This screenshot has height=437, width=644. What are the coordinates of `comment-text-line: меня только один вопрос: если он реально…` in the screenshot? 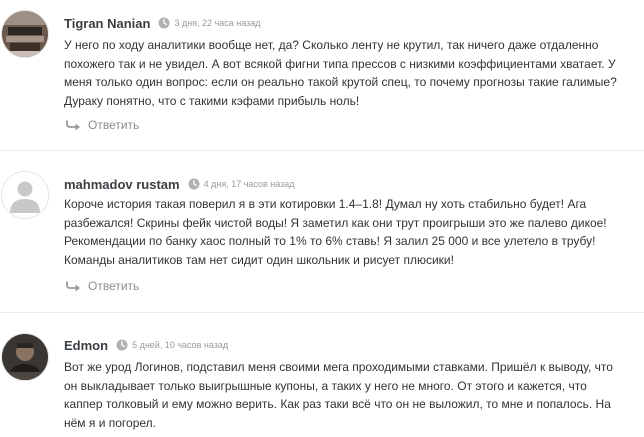 It's located at (340, 82).